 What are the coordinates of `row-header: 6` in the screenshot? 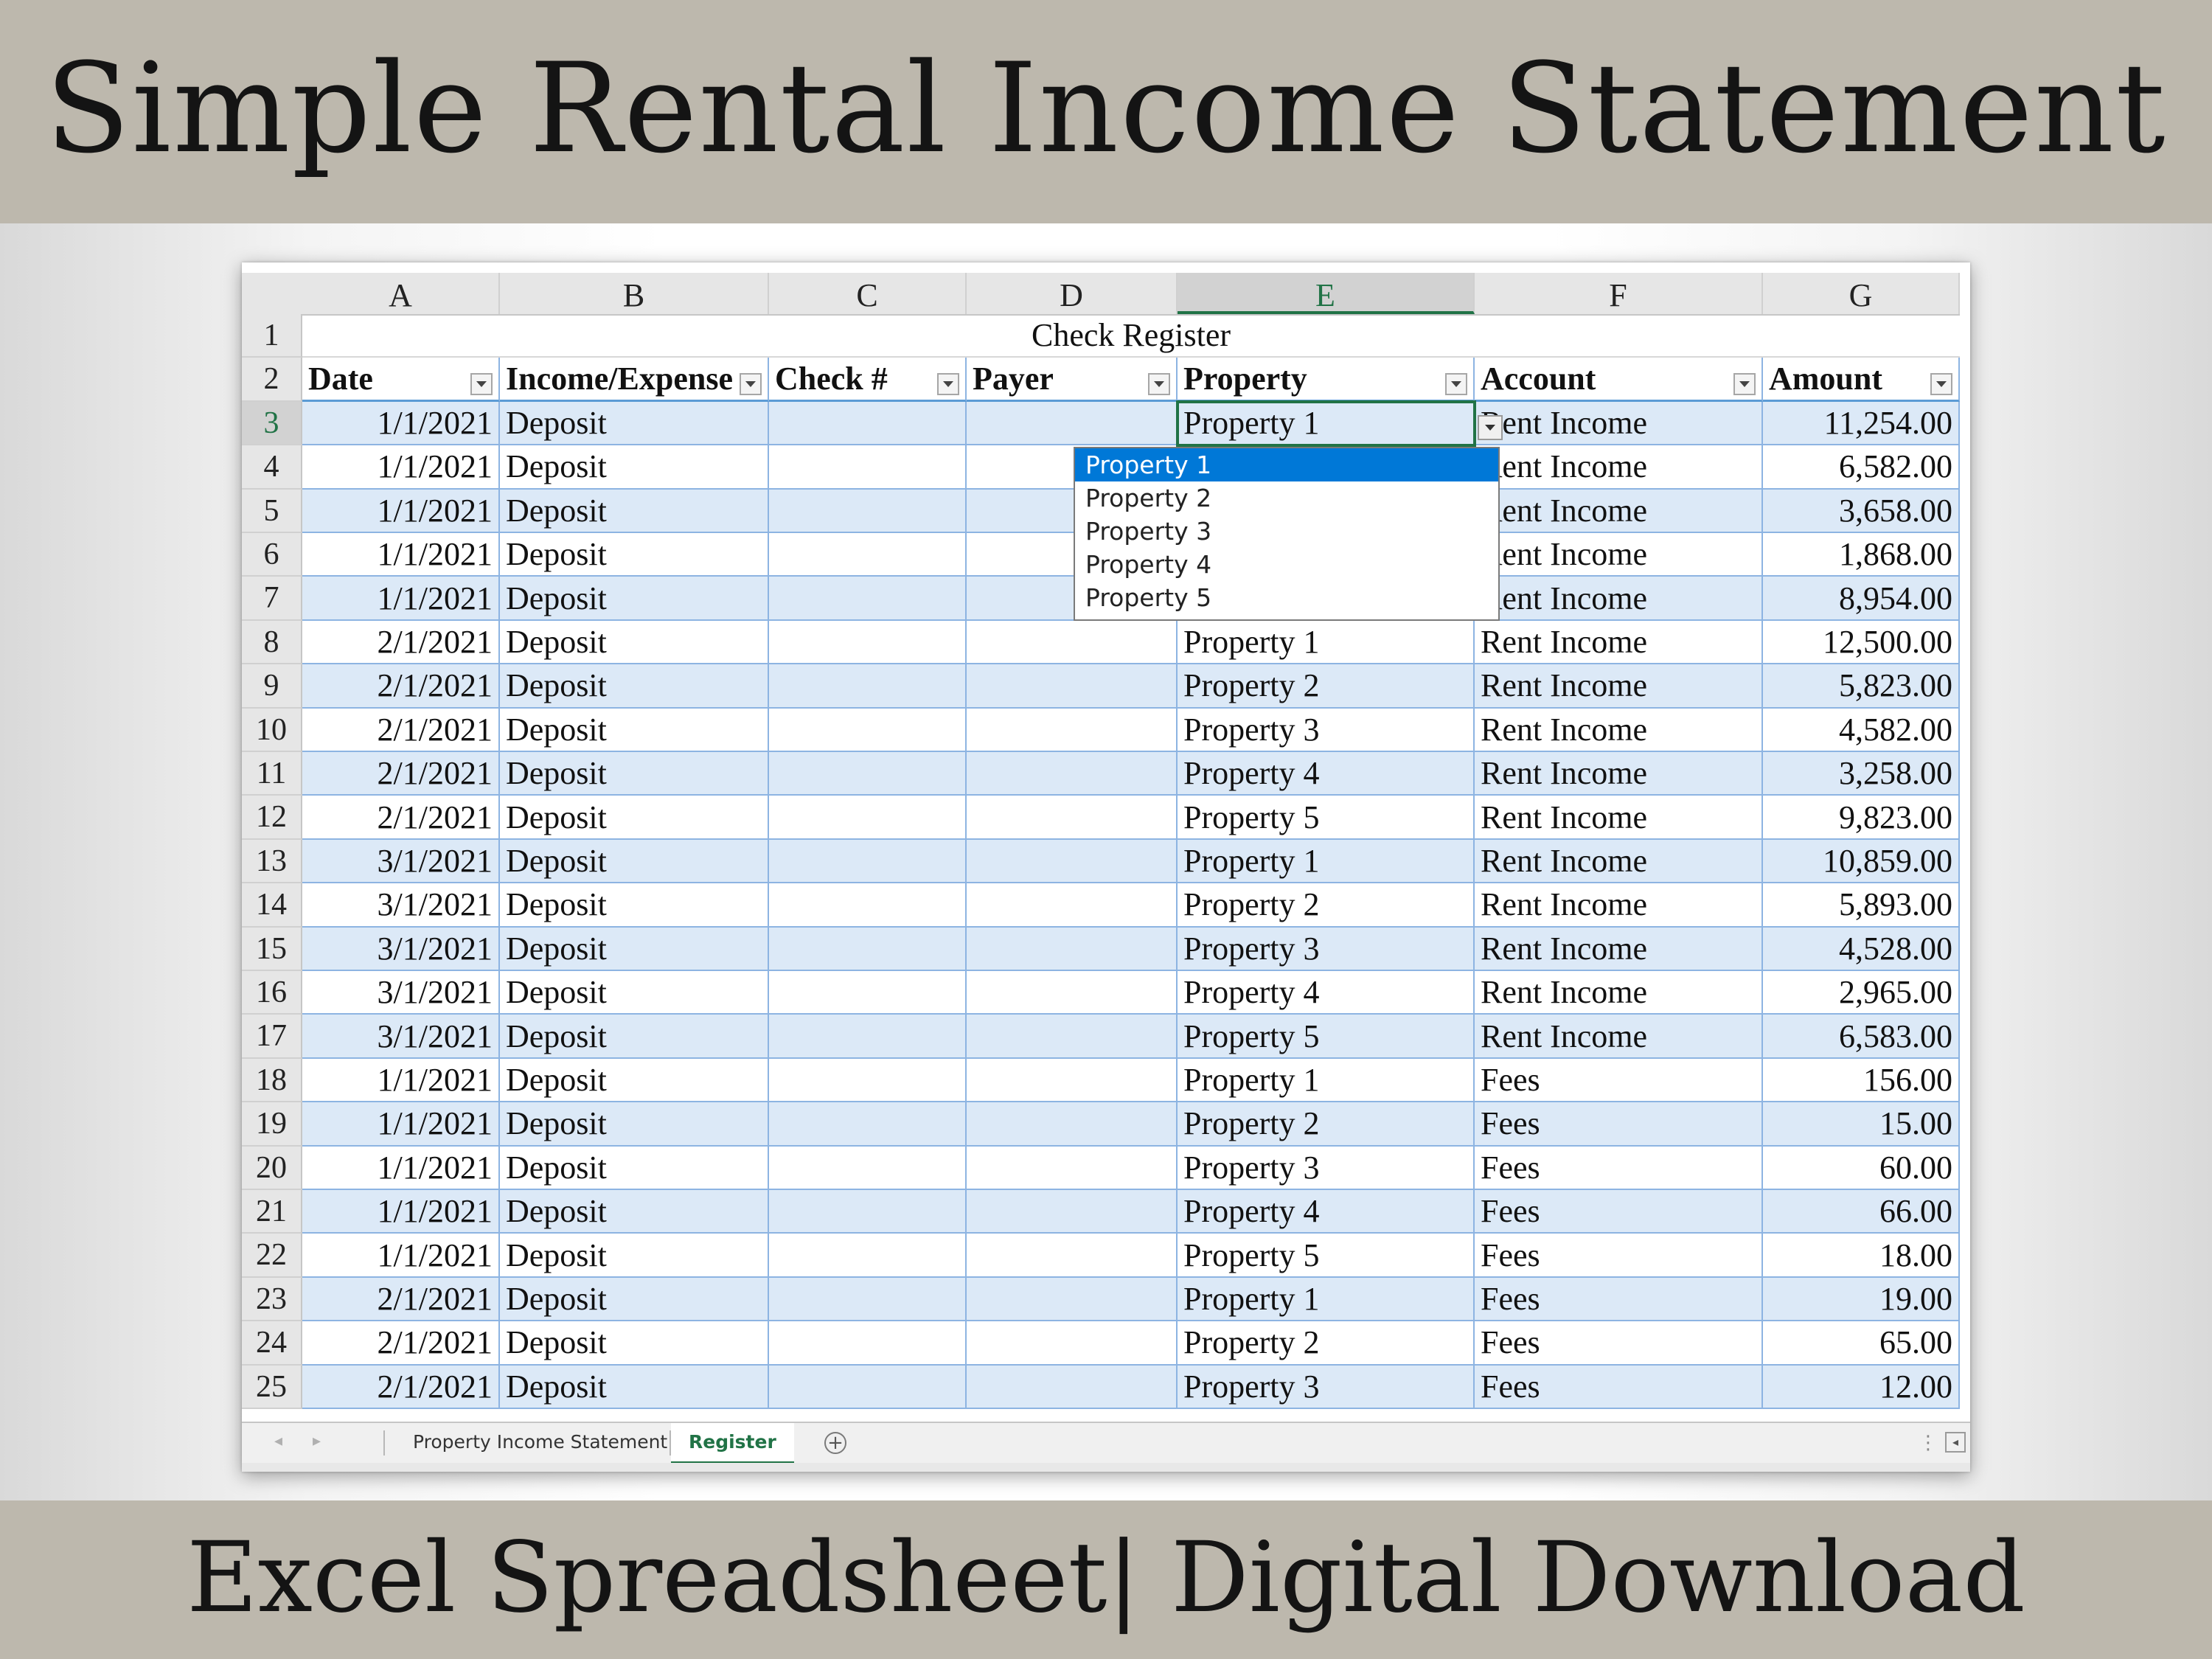 It's located at (272, 555).